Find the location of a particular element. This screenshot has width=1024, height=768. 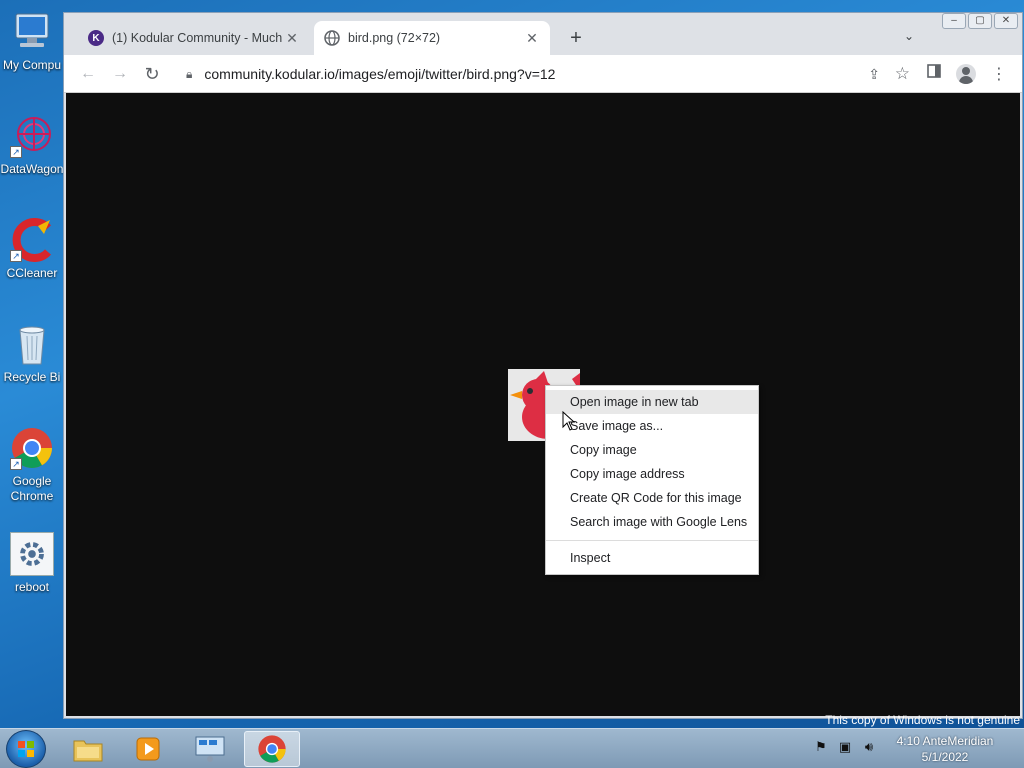

desktop-icon-reboot: reboot is located at coordinates (32, 563).